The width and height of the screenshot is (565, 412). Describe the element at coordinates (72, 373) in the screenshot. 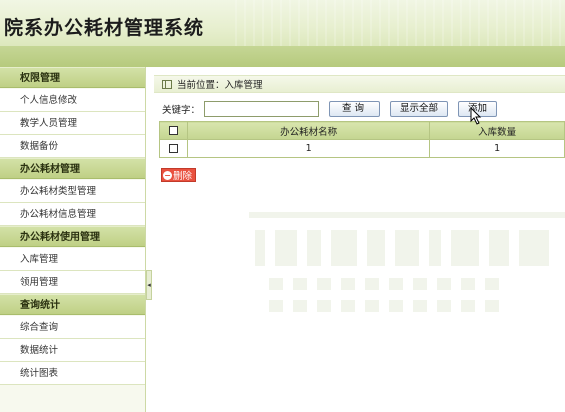

I see `sidebar-item-statistics-charts: 统计图表` at that location.